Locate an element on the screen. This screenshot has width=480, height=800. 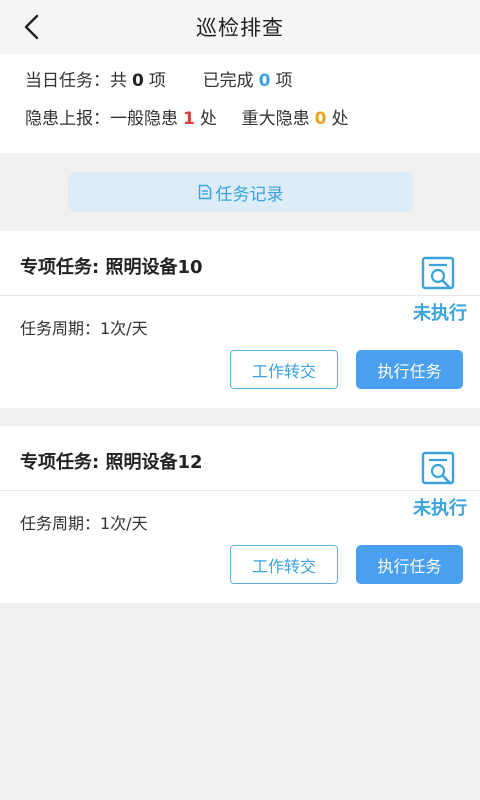
today-unit: 项 is located at coordinates (157, 81).